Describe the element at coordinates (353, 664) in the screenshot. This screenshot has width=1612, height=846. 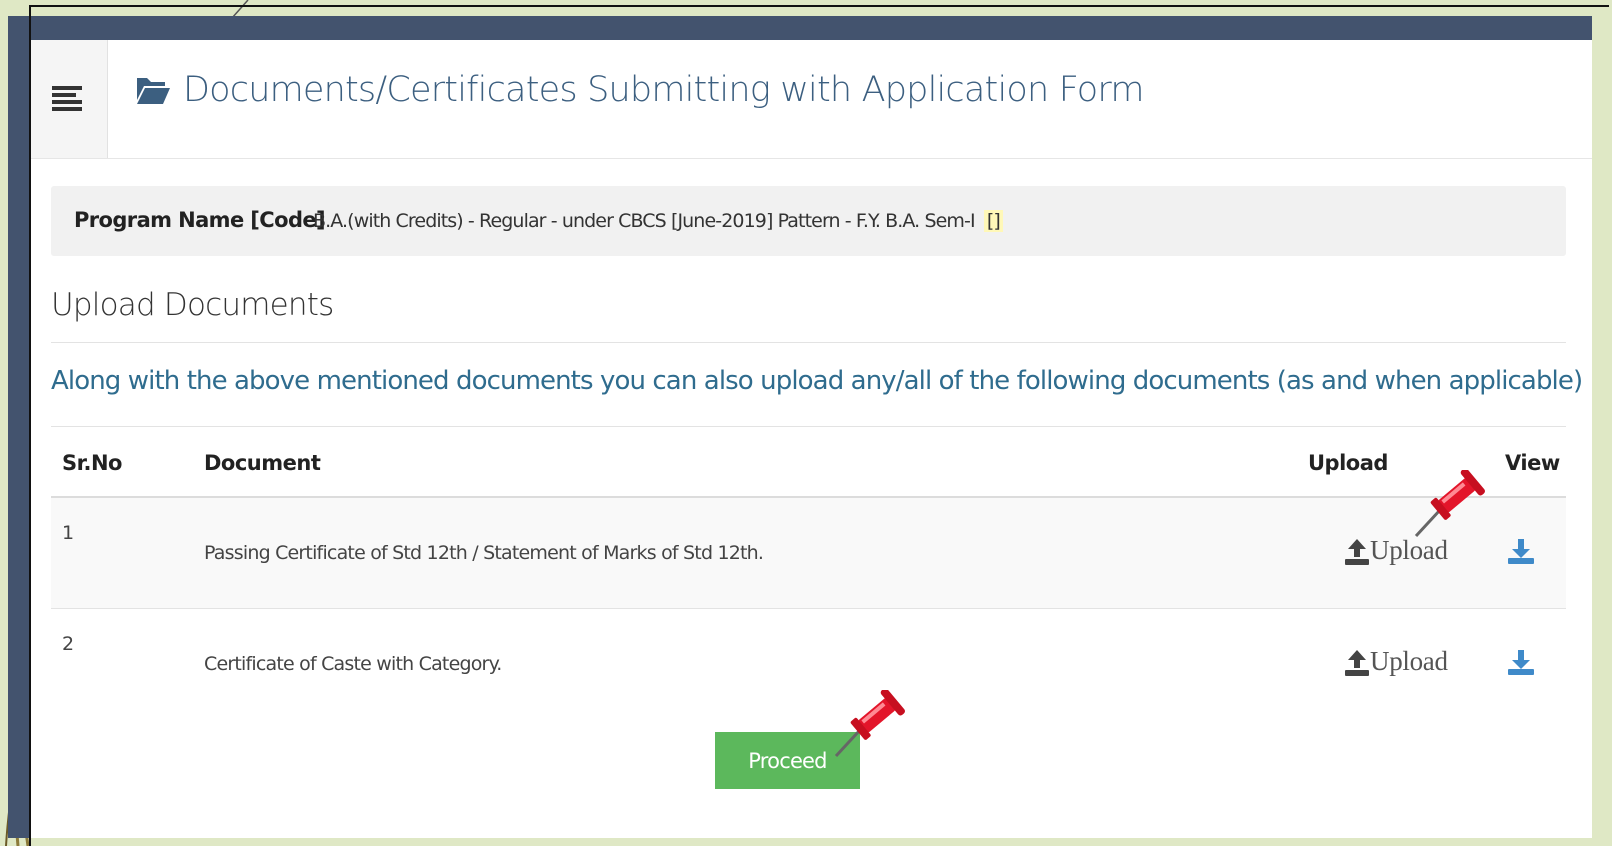
I see `document-name-cell: Certificate of Caste with Category.` at that location.